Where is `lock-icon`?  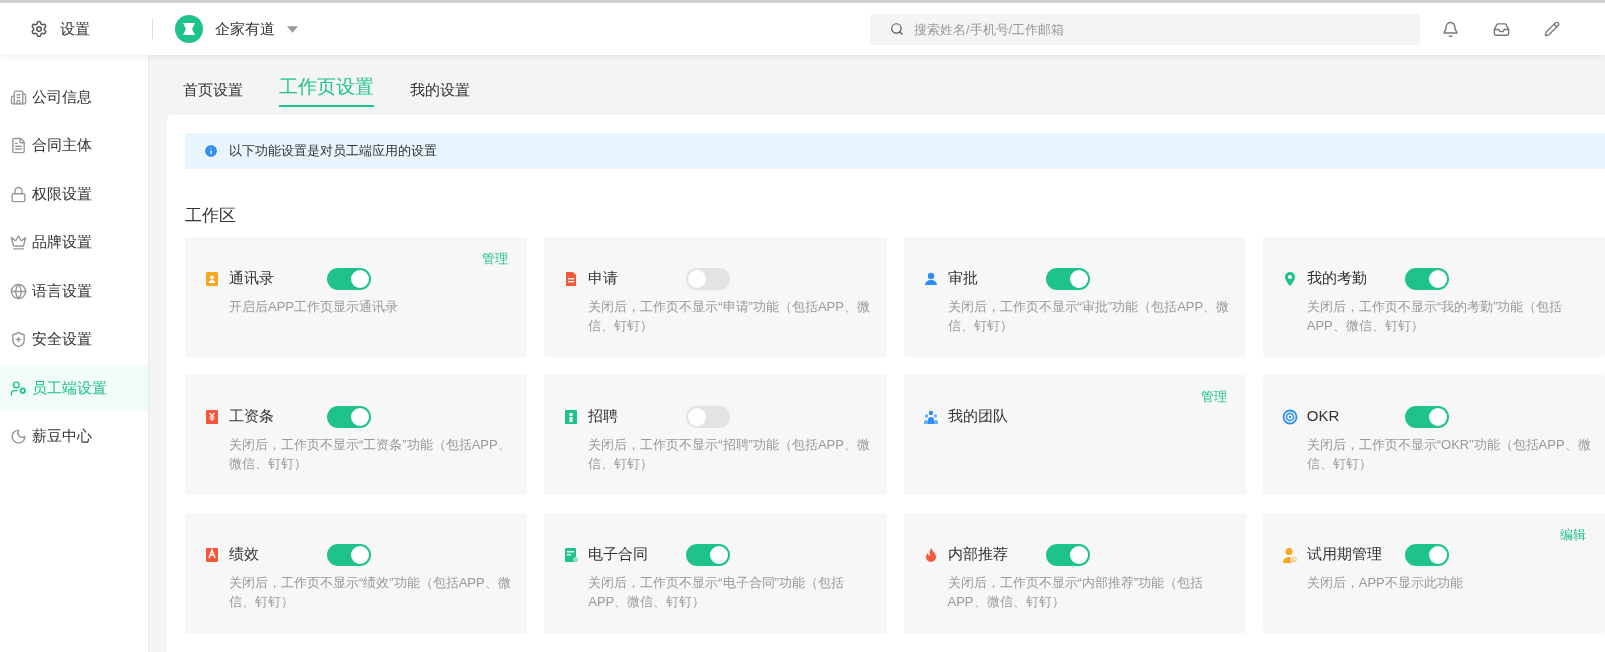 lock-icon is located at coordinates (18, 194).